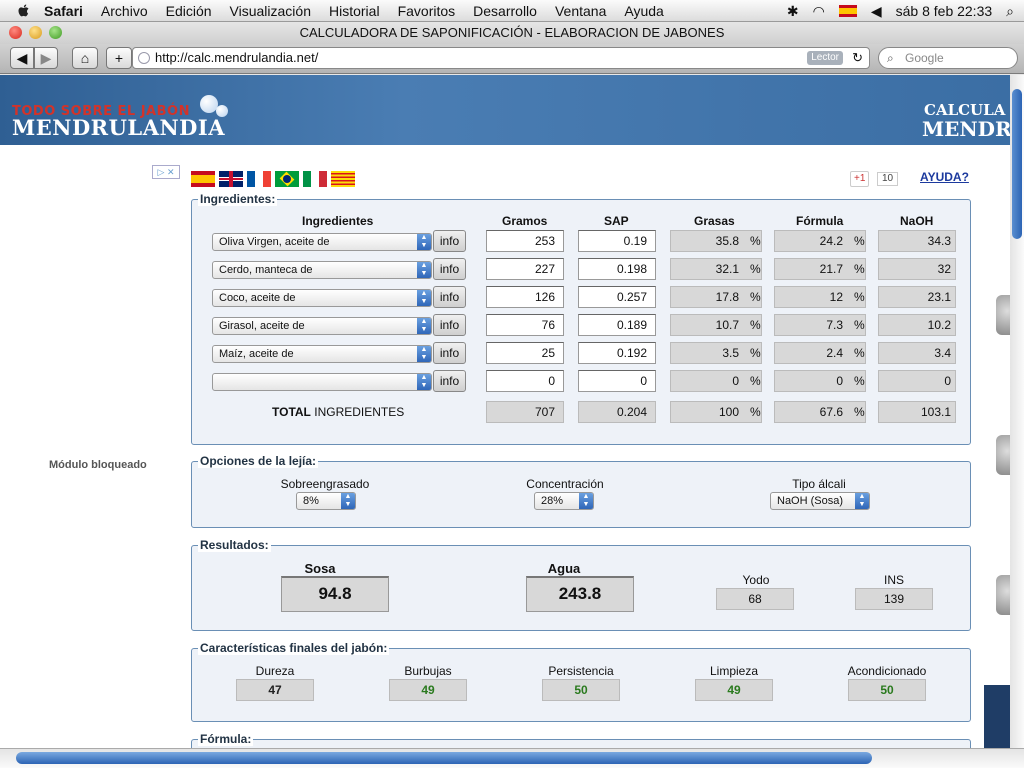 This screenshot has height=768, width=1024. Describe the element at coordinates (325, 484) in the screenshot. I see `superfat-label: Sobreengrasado` at that location.